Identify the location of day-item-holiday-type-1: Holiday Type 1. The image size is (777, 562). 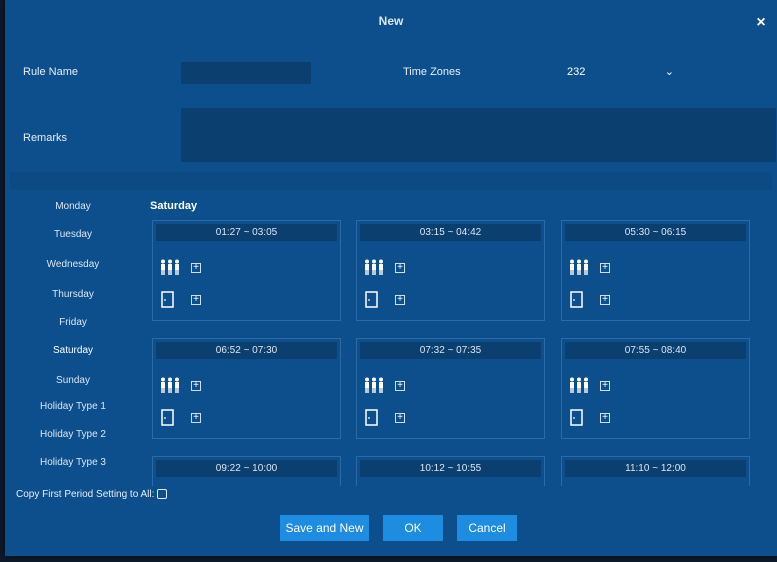
(73, 406).